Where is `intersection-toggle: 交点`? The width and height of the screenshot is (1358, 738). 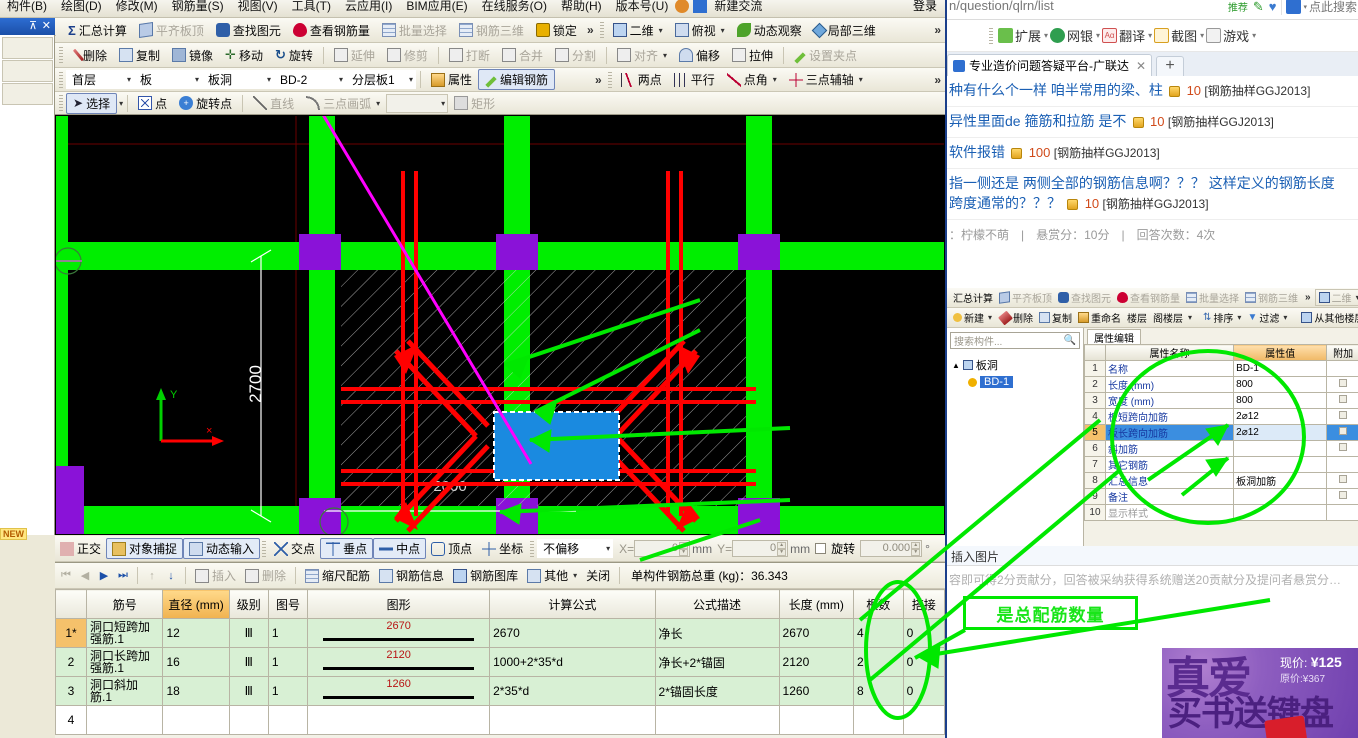 intersection-toggle: 交点 is located at coordinates (294, 548).